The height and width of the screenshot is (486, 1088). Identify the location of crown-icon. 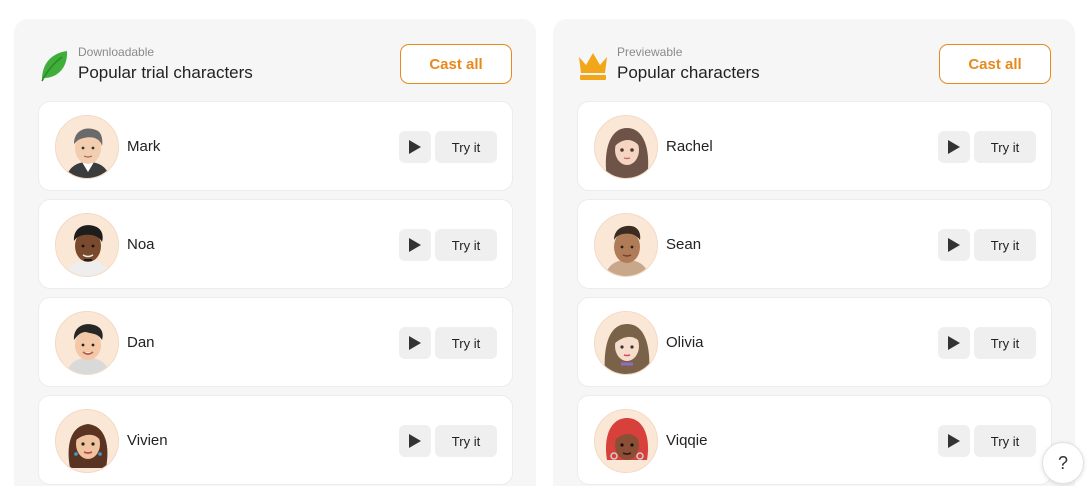
(593, 65).